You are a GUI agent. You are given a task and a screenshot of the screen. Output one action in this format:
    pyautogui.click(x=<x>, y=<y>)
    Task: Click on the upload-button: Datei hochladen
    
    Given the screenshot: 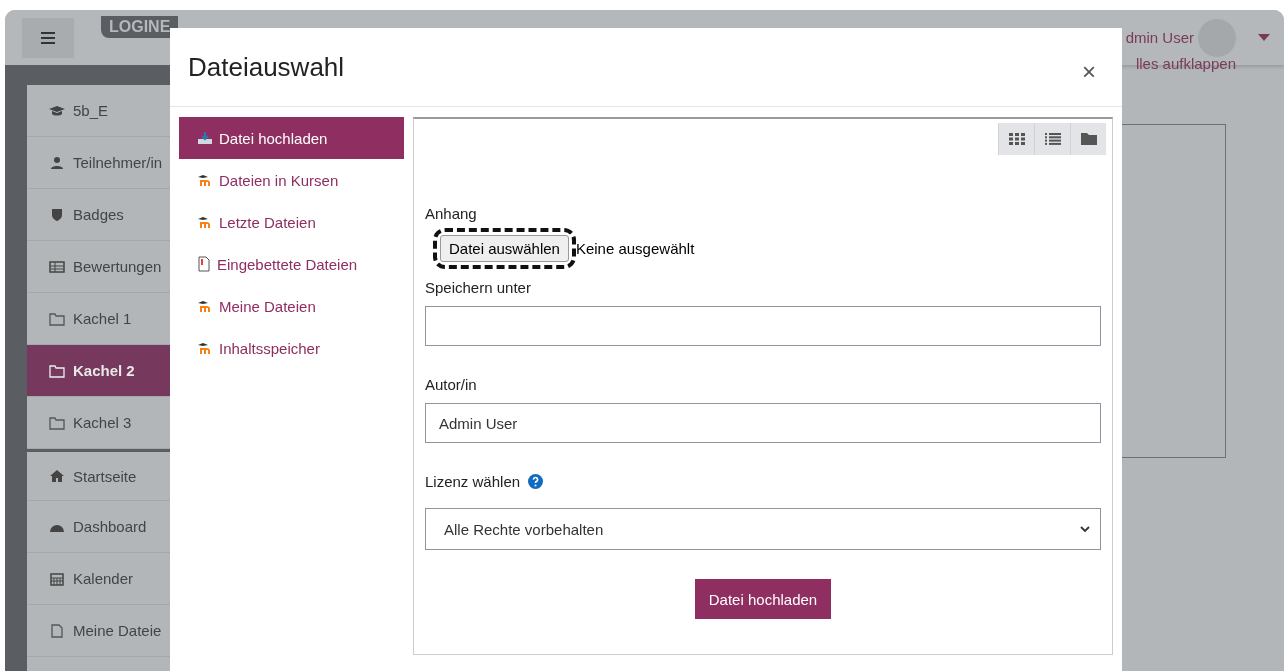 What is the action you would take?
    pyautogui.click(x=763, y=599)
    